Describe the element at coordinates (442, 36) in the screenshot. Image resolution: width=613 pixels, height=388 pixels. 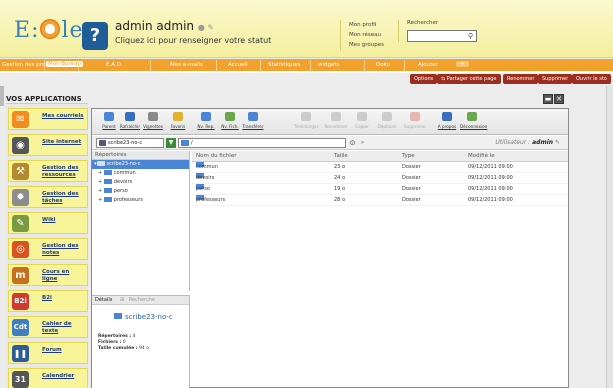
I see `search-input: ⚲` at that location.